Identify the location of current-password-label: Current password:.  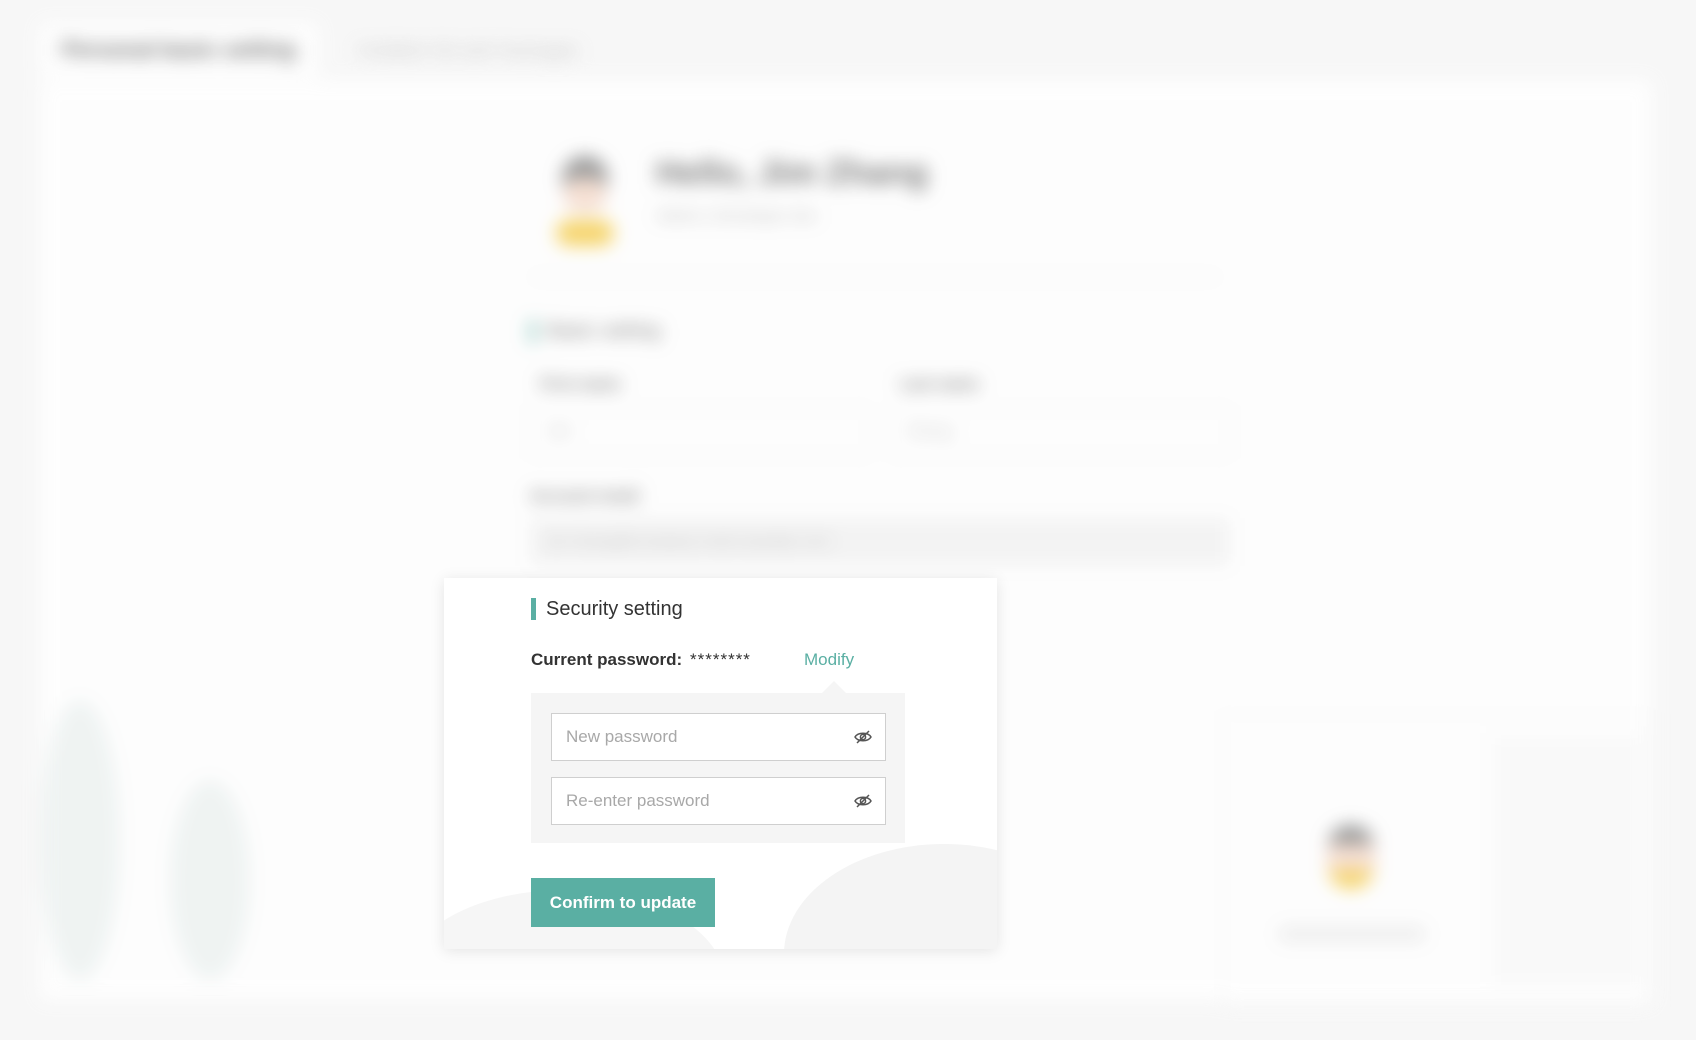
(607, 659).